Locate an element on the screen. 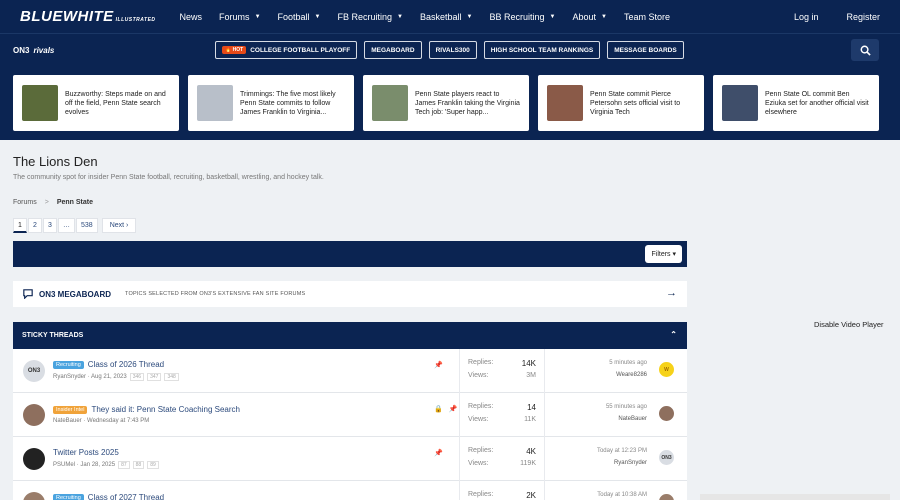 The image size is (900, 500). page-last: 538 is located at coordinates (87, 225).